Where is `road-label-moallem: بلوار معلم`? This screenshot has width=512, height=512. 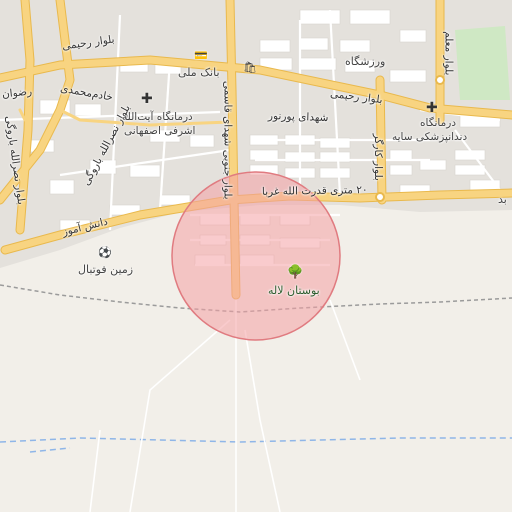 road-label-moallem: بلوار معلم is located at coordinates (448, 53).